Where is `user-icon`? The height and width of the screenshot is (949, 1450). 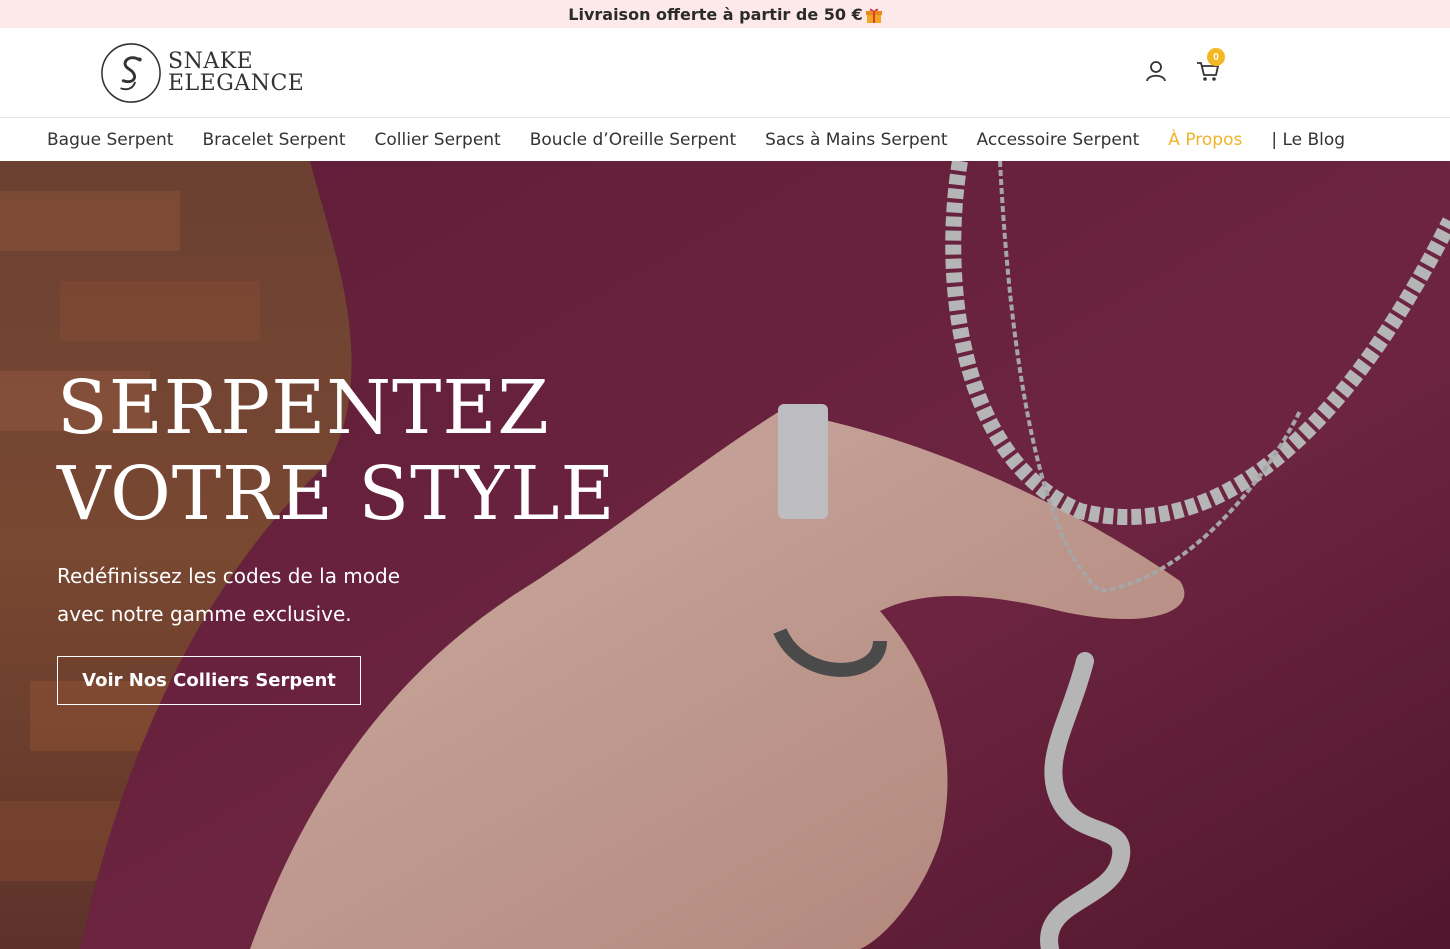
user-icon is located at coordinates (1156, 71).